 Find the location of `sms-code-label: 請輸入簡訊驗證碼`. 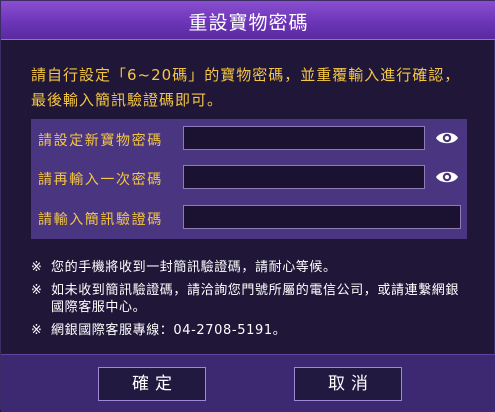

sms-code-label: 請輸入簡訊驗證碼 is located at coordinates (100, 220).